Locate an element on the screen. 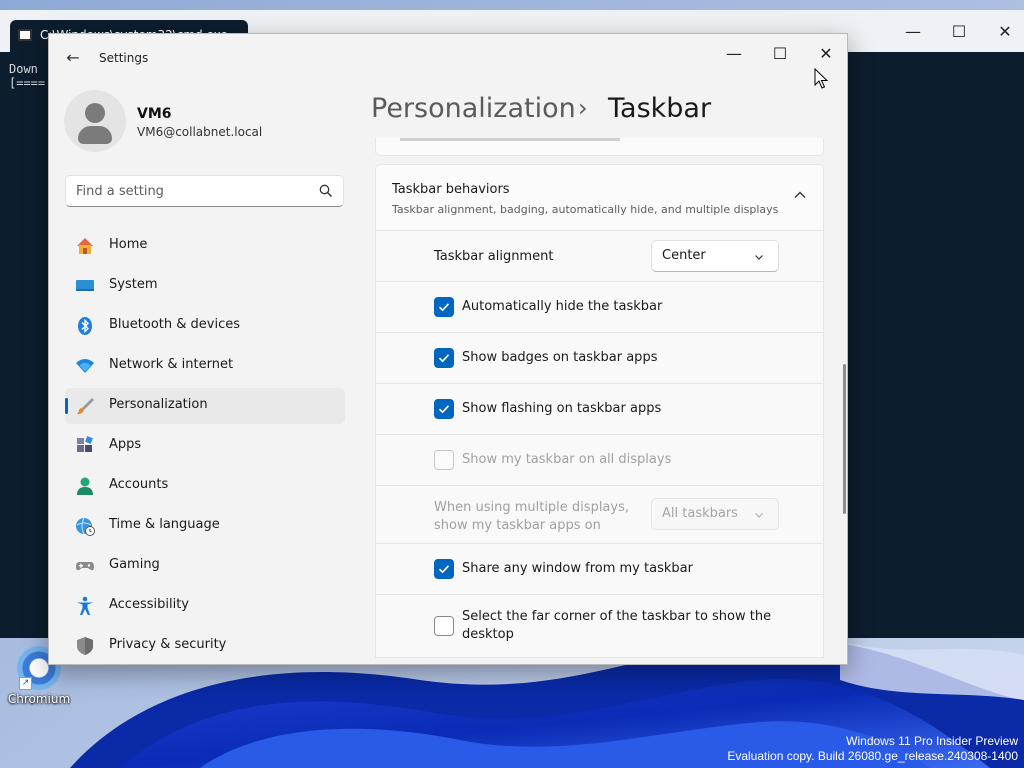  desktop-icon-label: Chromium is located at coordinates (39, 699).